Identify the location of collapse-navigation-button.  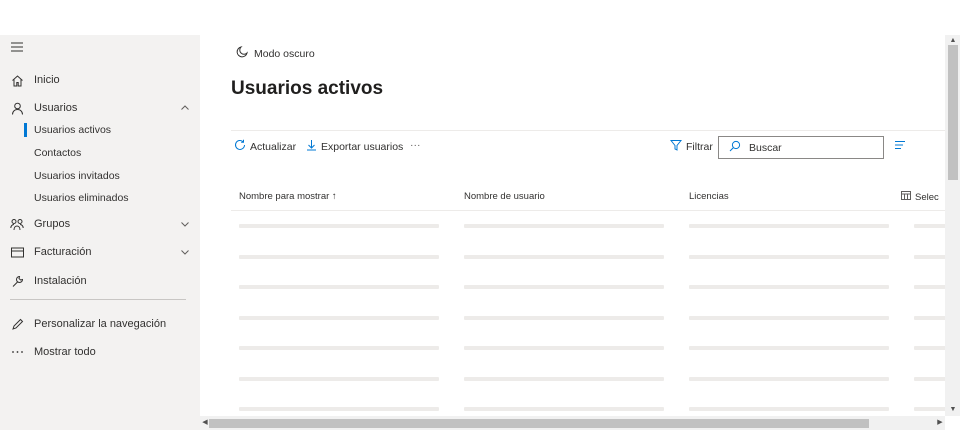
(100, 47).